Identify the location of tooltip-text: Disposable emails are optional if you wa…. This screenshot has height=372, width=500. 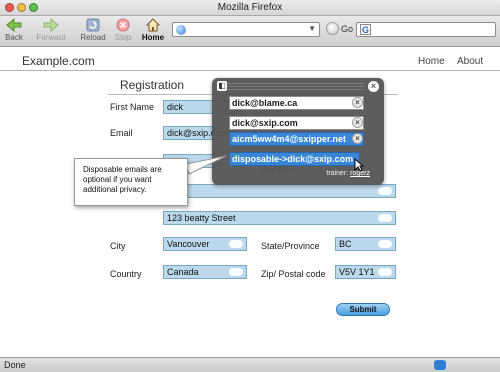
(122, 179).